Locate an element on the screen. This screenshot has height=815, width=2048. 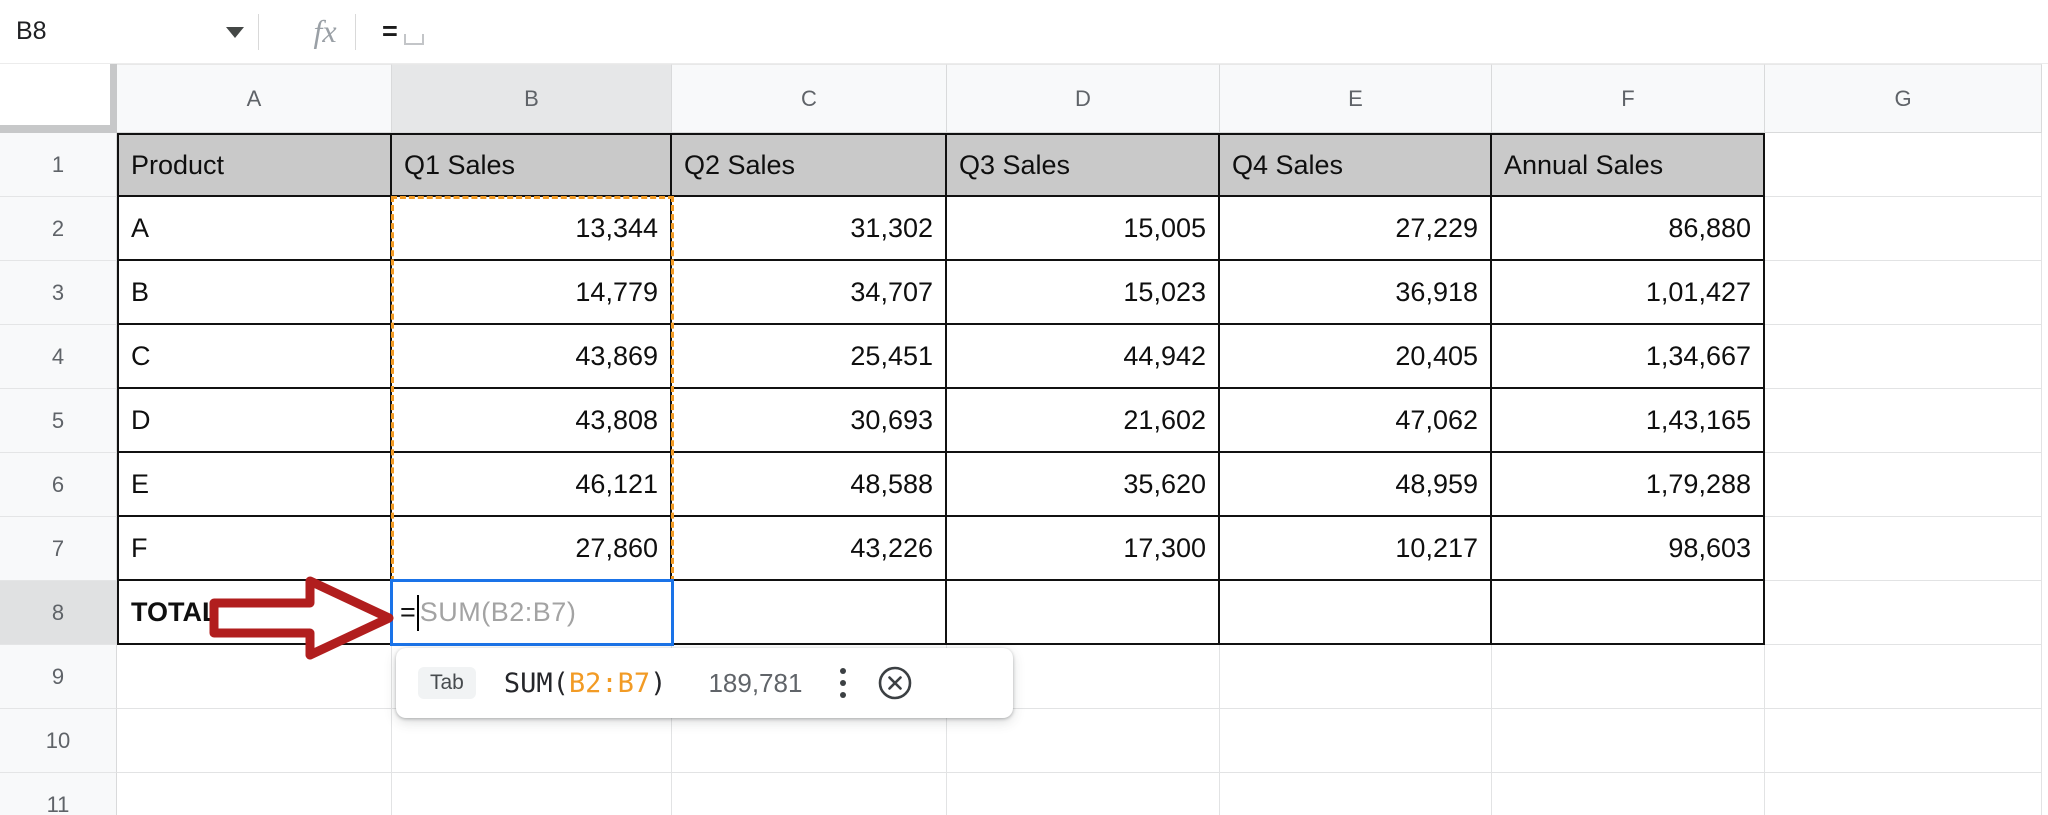
cell-A11 is located at coordinates (254, 794).